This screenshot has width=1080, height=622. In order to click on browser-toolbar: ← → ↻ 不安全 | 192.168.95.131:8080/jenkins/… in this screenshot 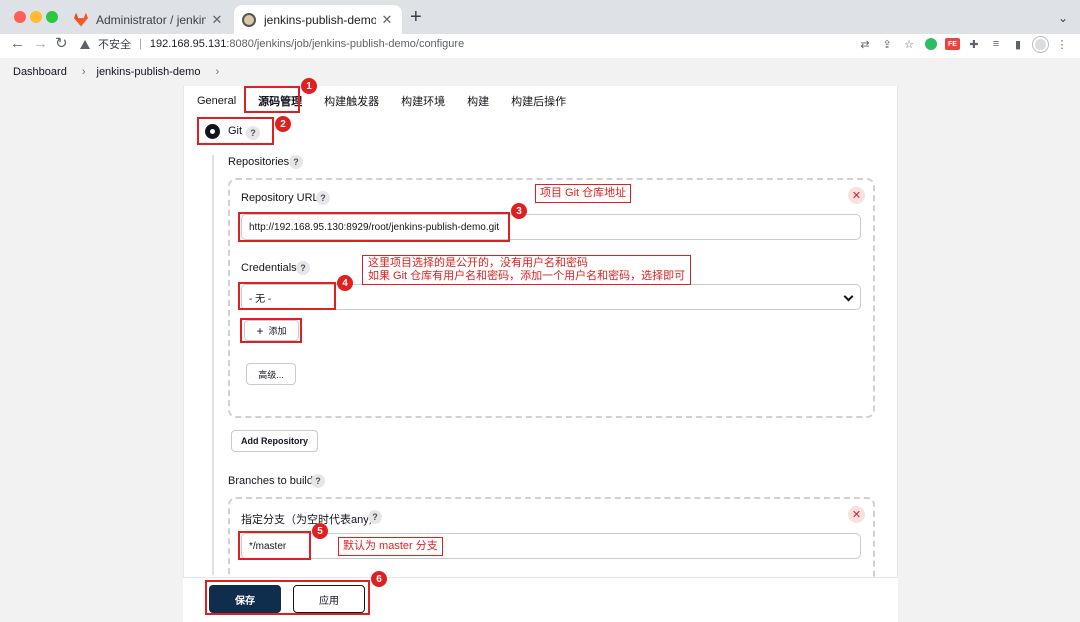, I will do `click(540, 45)`.